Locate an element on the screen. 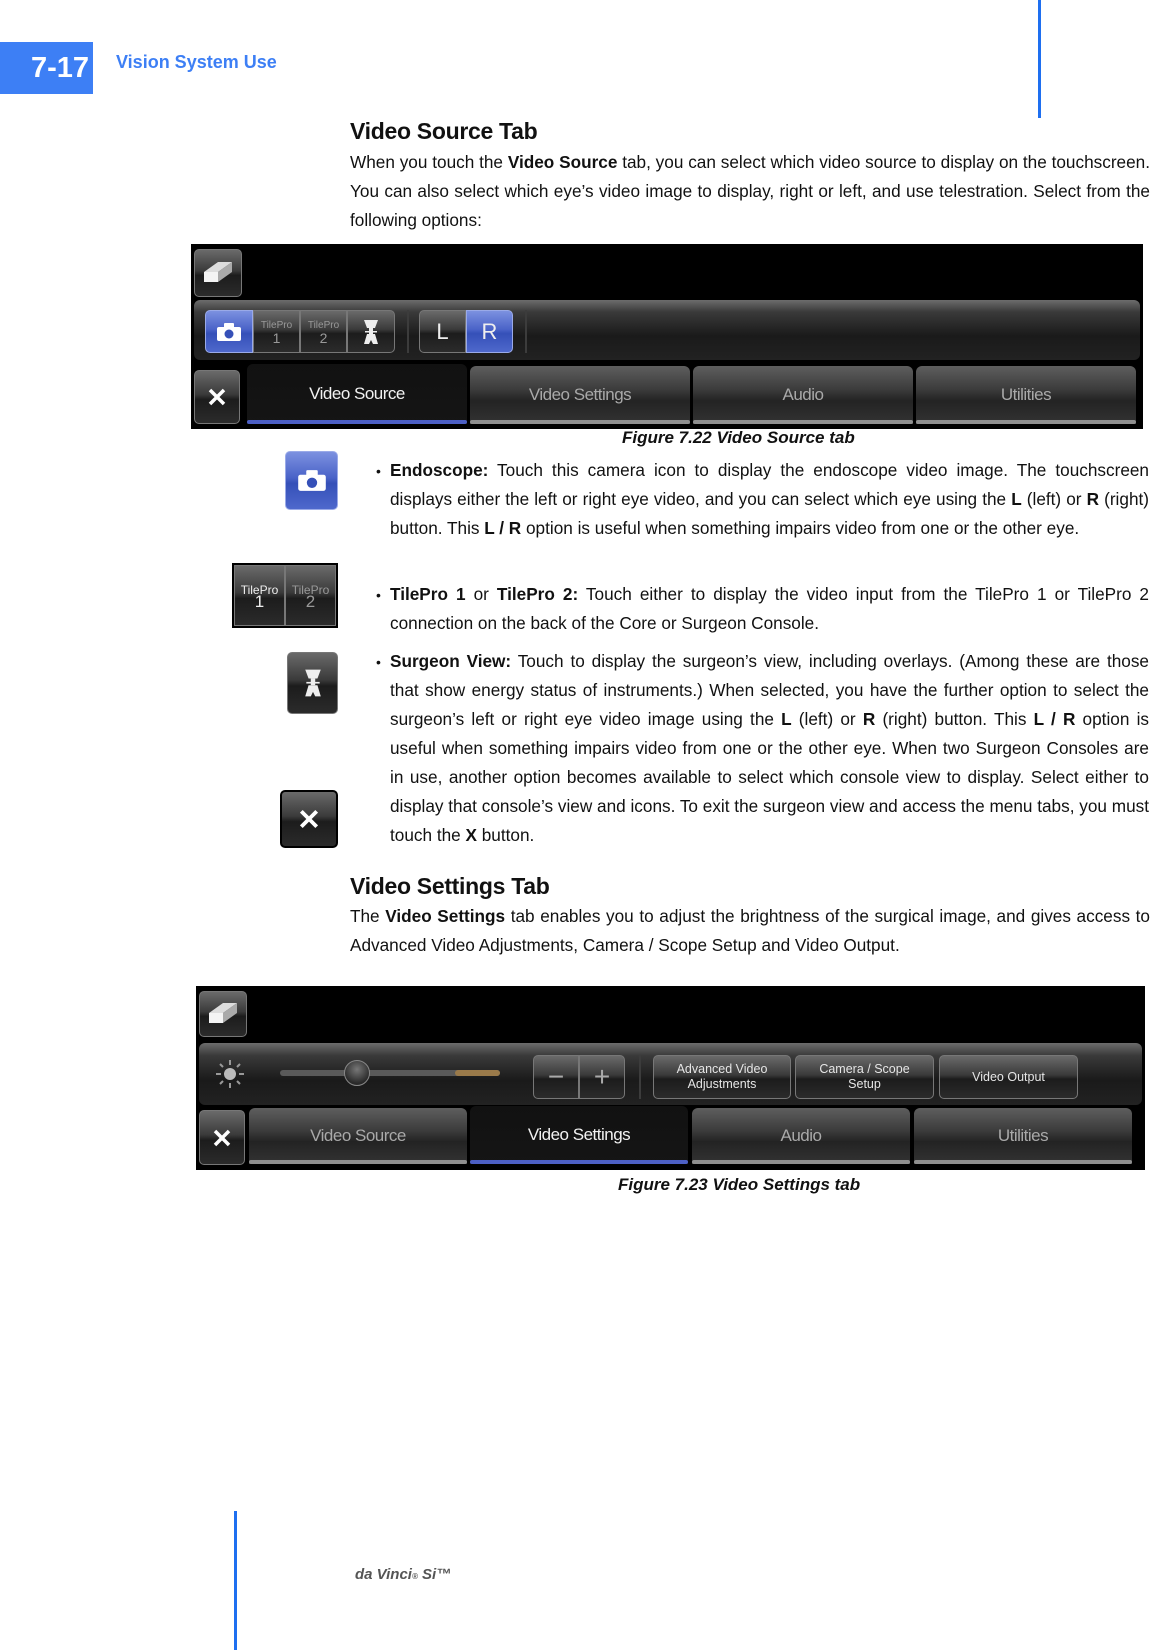 Image resolution: width=1163 pixels, height=1650 pixels. right-eye-label: R is located at coordinates (489, 331).